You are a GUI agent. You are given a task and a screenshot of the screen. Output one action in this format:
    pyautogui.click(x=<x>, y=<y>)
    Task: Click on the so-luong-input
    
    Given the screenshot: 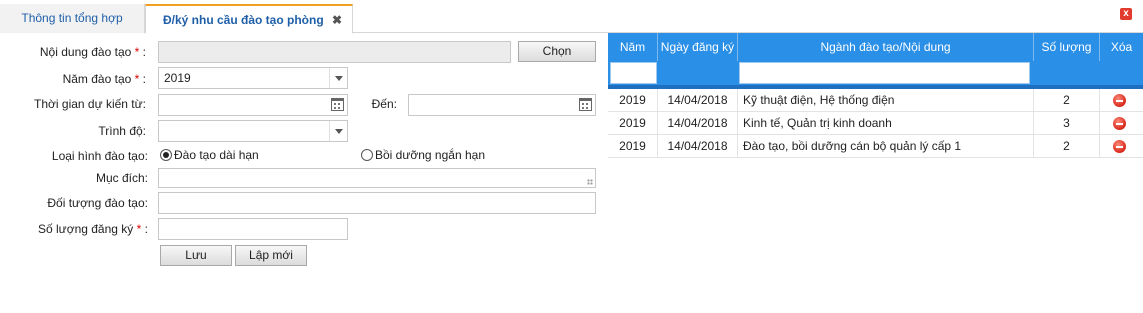 What is the action you would take?
    pyautogui.click(x=253, y=229)
    